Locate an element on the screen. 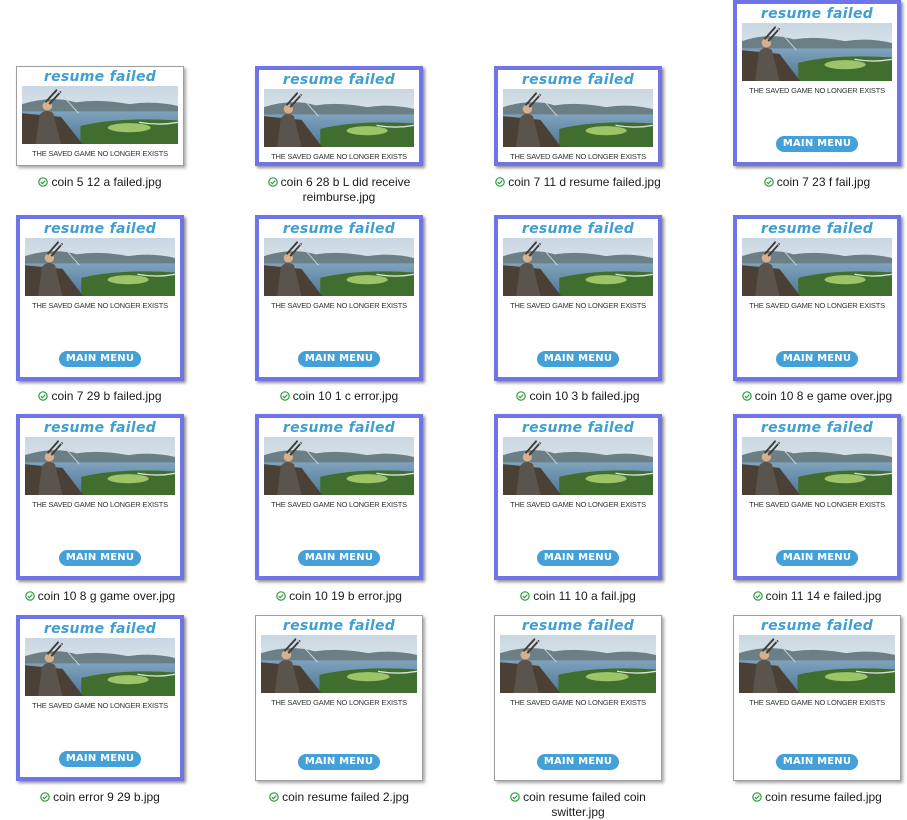 The width and height of the screenshot is (907, 820). file-name-label: coin resume failed coin switter.jpg is located at coordinates (578, 805).